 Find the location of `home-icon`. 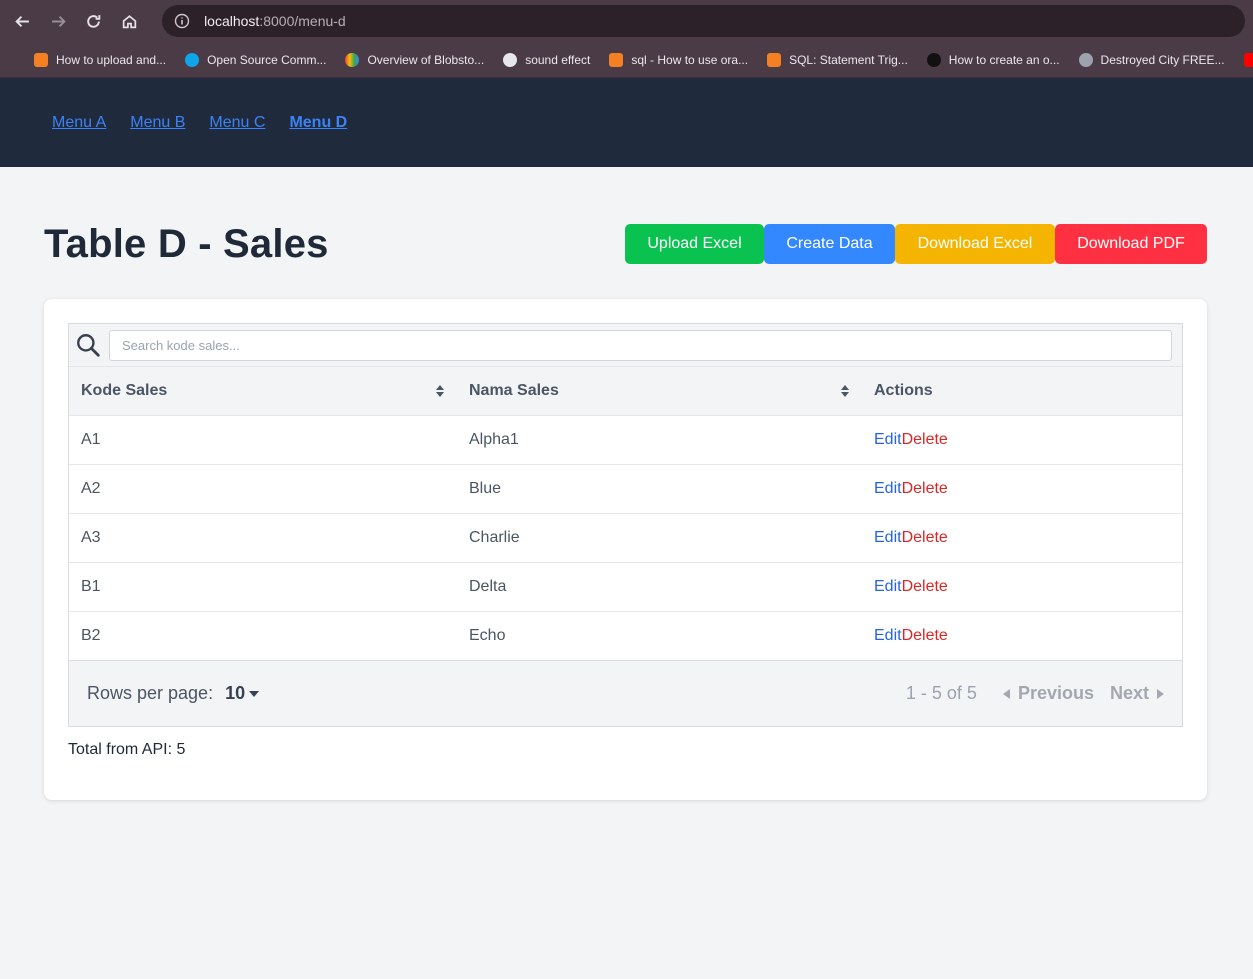

home-icon is located at coordinates (129, 21).